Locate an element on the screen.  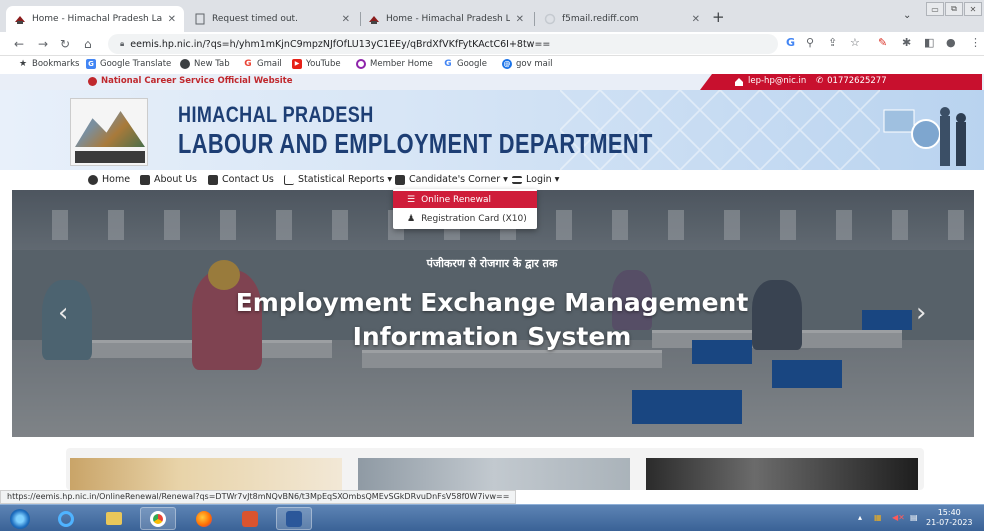
puzzle-icon: ✱ is located at coordinates (906, 42).